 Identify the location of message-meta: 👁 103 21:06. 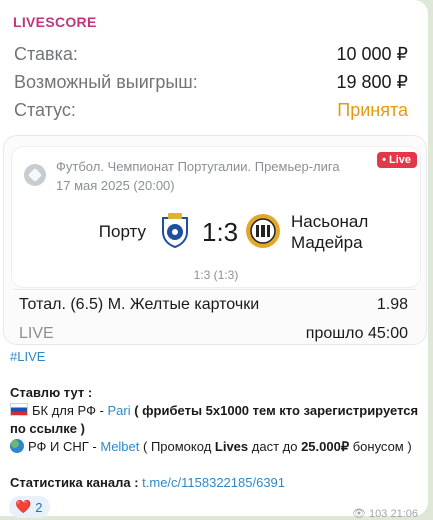
(385, 513).